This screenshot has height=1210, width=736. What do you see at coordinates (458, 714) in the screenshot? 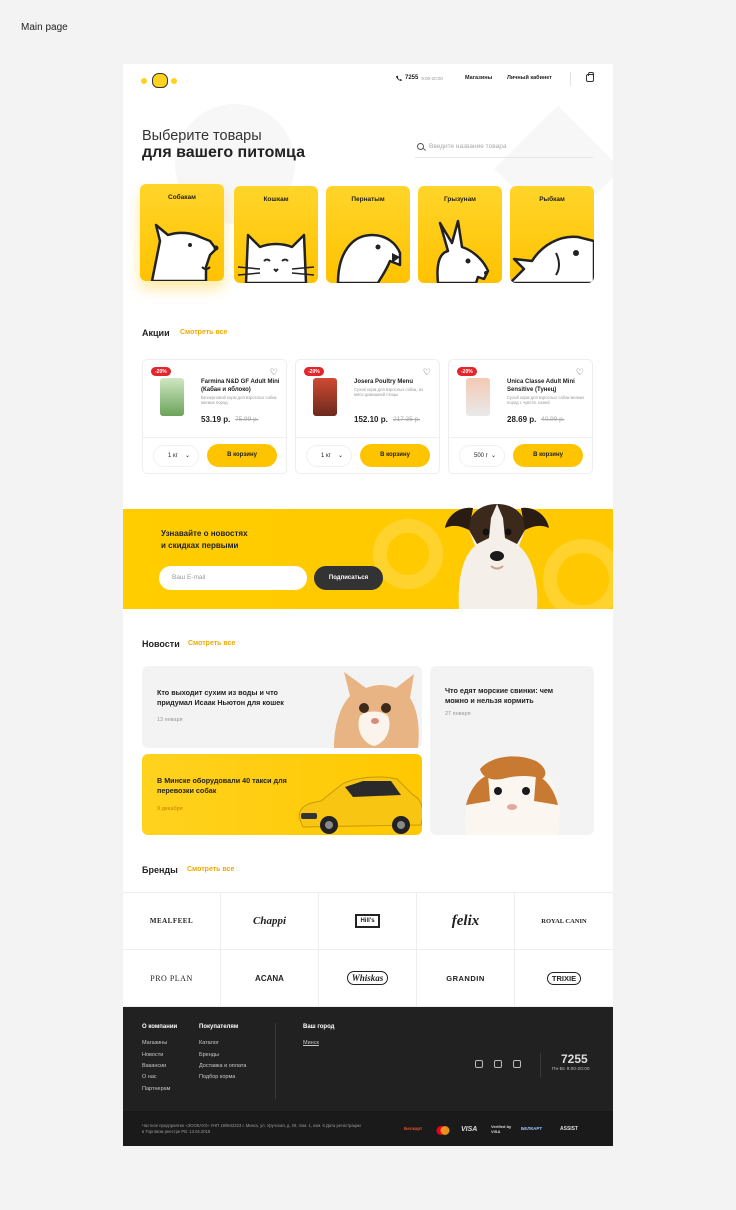
I see `news-date: 27 января` at bounding box center [458, 714].